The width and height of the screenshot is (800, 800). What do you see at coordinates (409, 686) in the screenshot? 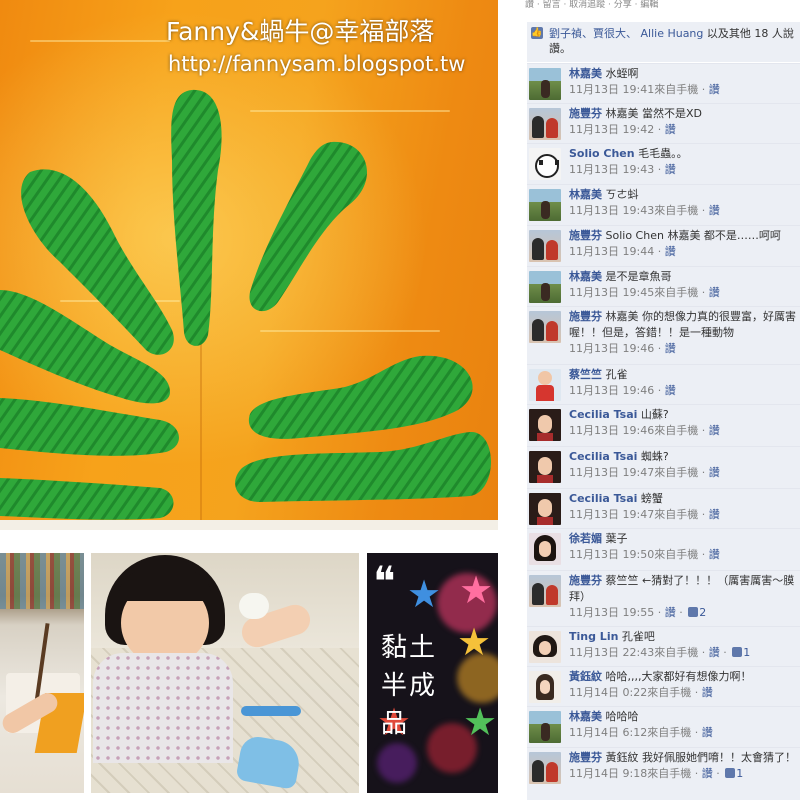
I see `caption-text: 黏土半成品` at bounding box center [409, 686].